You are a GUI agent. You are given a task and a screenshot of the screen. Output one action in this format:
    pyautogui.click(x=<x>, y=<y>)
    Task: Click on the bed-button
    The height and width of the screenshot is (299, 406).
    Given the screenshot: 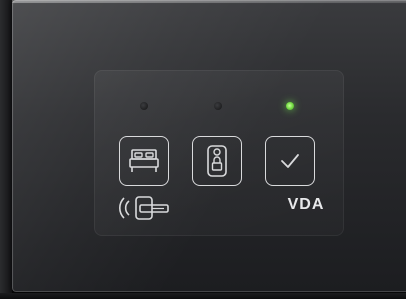 What is the action you would take?
    pyautogui.click(x=144, y=161)
    